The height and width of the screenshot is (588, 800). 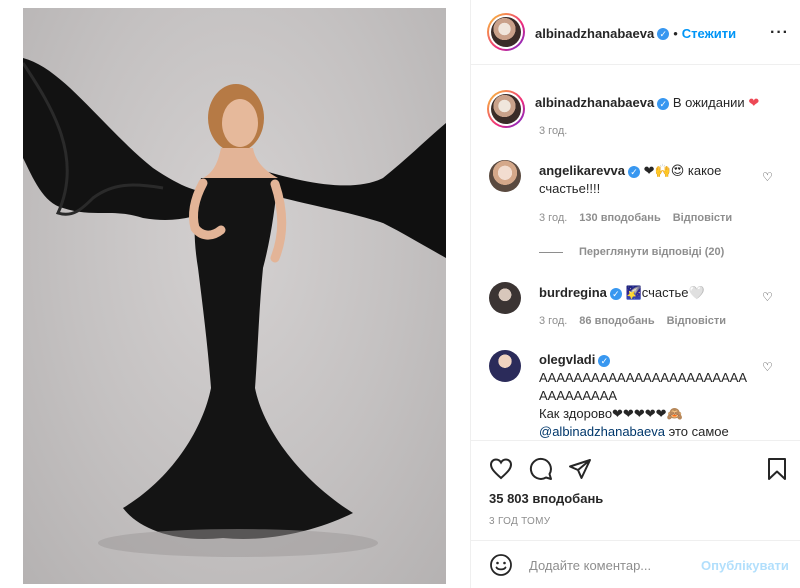 I want to click on comment-likes: 86 вподобань, so click(x=616, y=321).